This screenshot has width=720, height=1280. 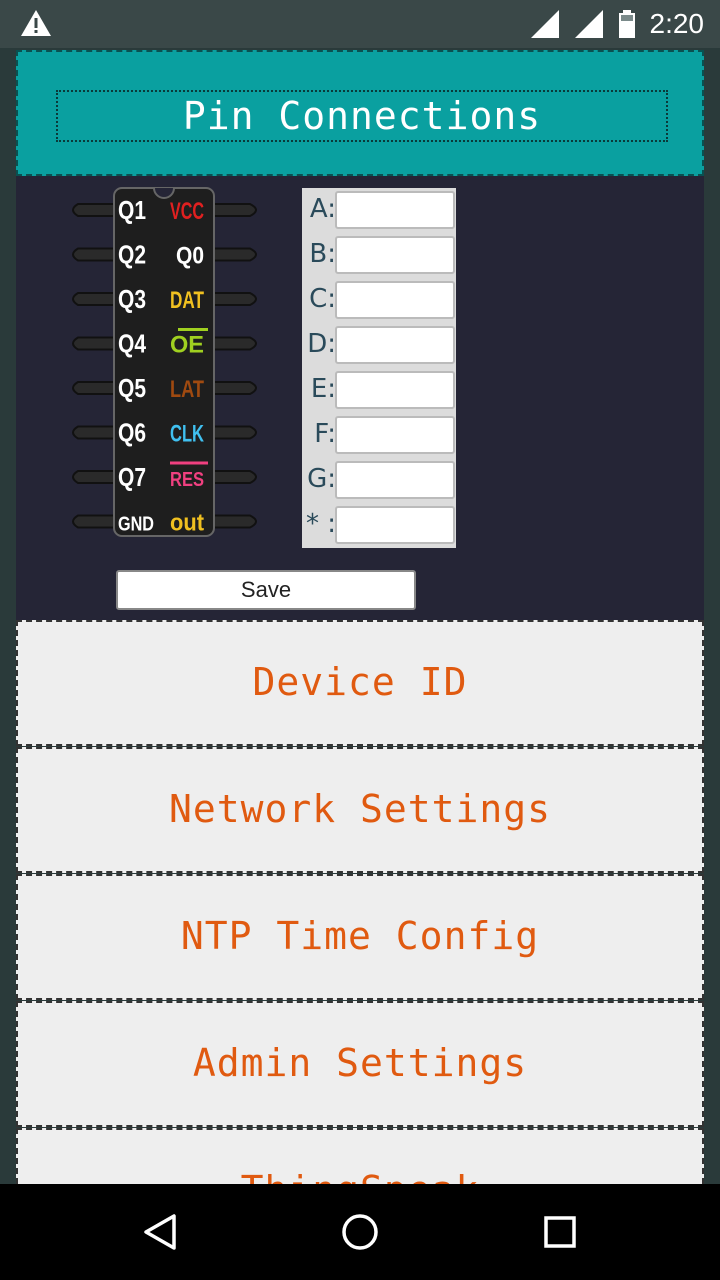 What do you see at coordinates (360, 24) in the screenshot?
I see `status-bar: 2:20` at bounding box center [360, 24].